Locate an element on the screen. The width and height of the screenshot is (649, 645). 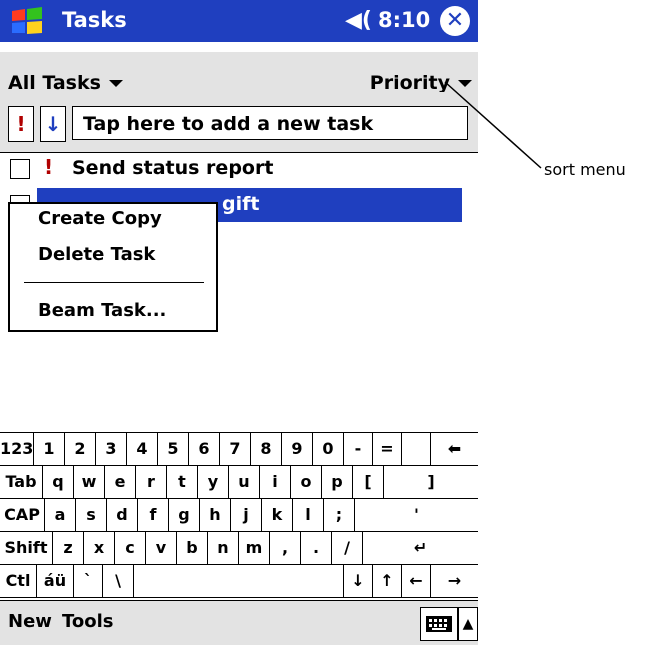
callout-line is located at coordinates (493, 125).